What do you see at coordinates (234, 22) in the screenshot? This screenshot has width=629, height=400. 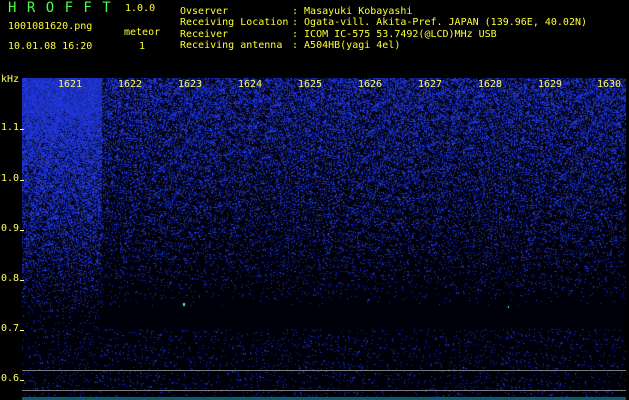 I see `info-key-location: Receiving Location` at bounding box center [234, 22].